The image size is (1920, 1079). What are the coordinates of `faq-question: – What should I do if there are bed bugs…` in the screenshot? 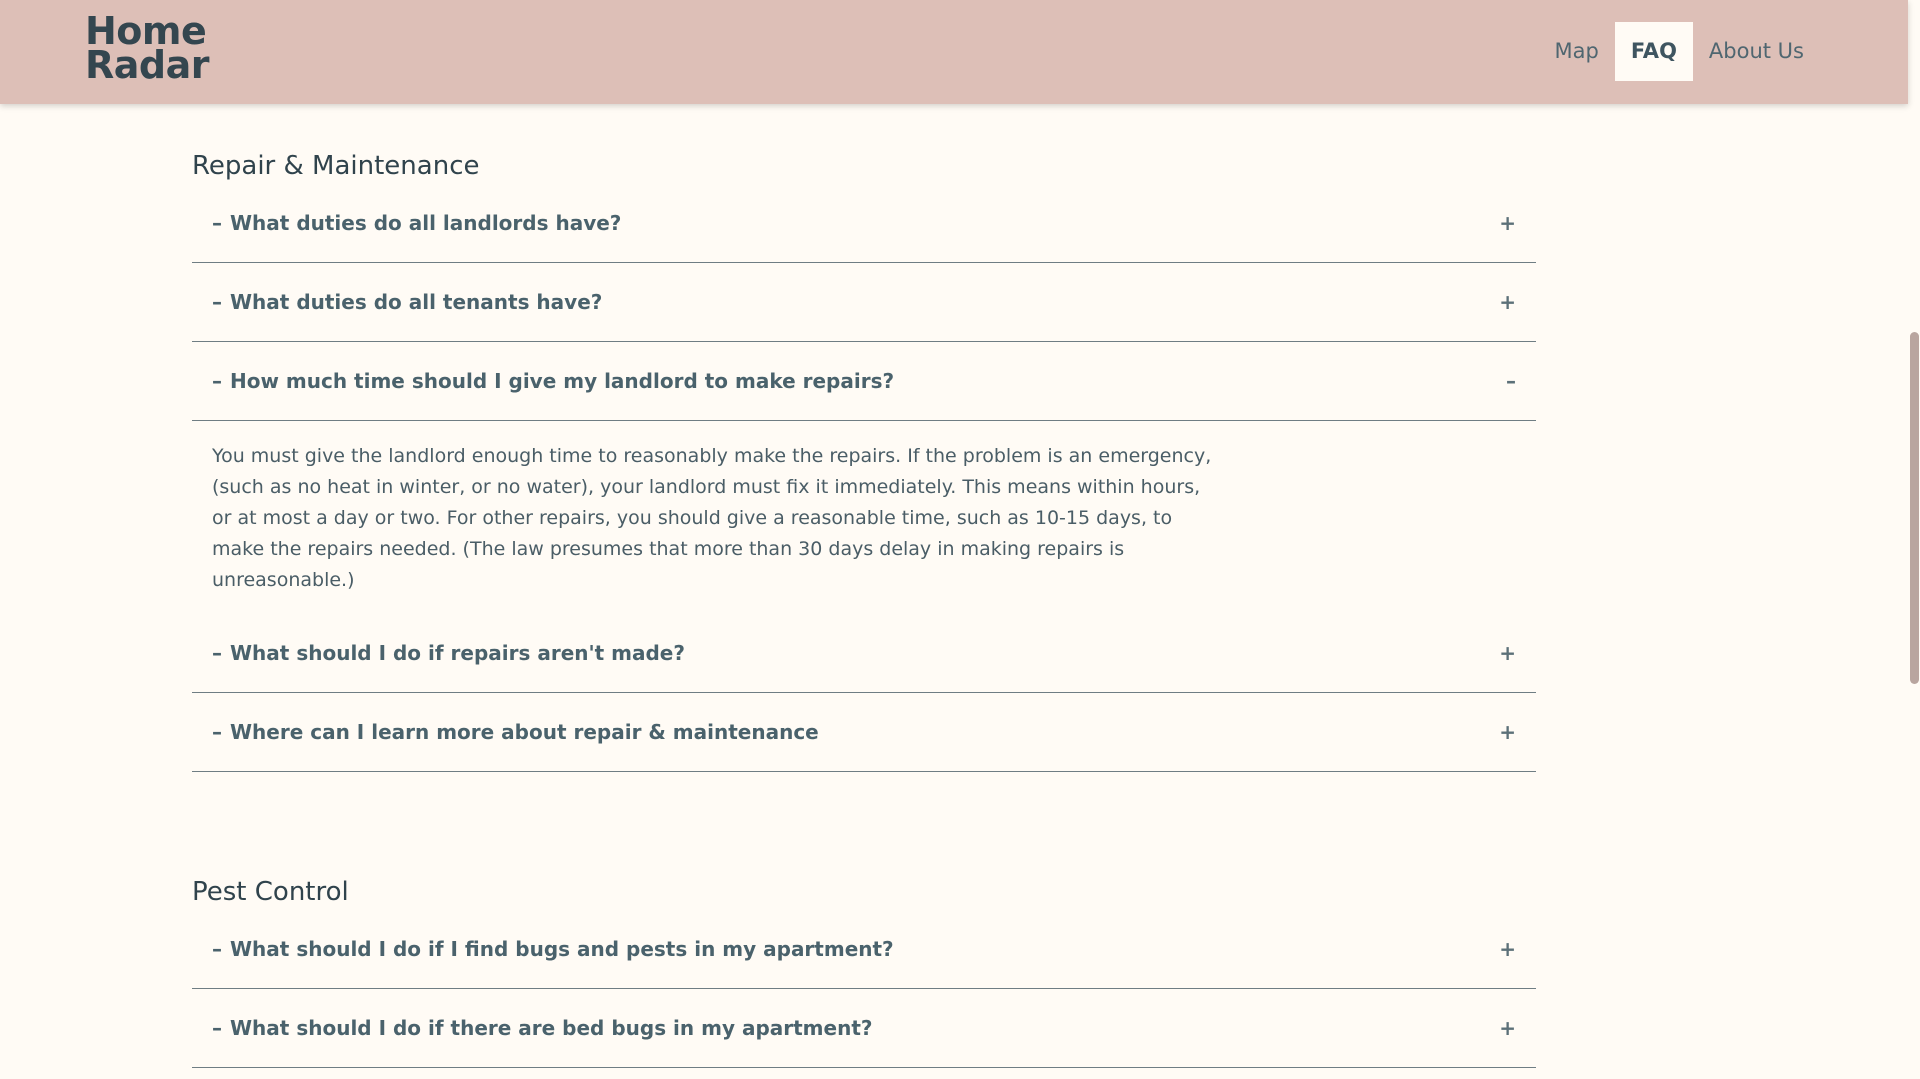 It's located at (864, 1028).